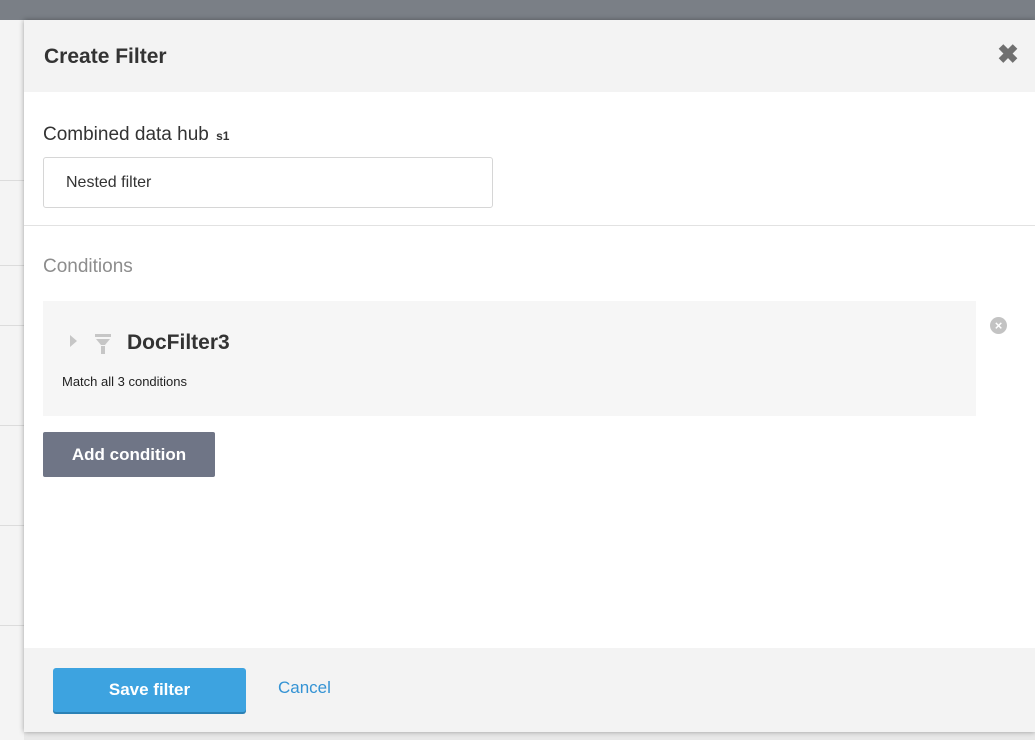 Image resolution: width=1035 pixels, height=740 pixels. What do you see at coordinates (268, 182) in the screenshot?
I see `filter-name-input` at bounding box center [268, 182].